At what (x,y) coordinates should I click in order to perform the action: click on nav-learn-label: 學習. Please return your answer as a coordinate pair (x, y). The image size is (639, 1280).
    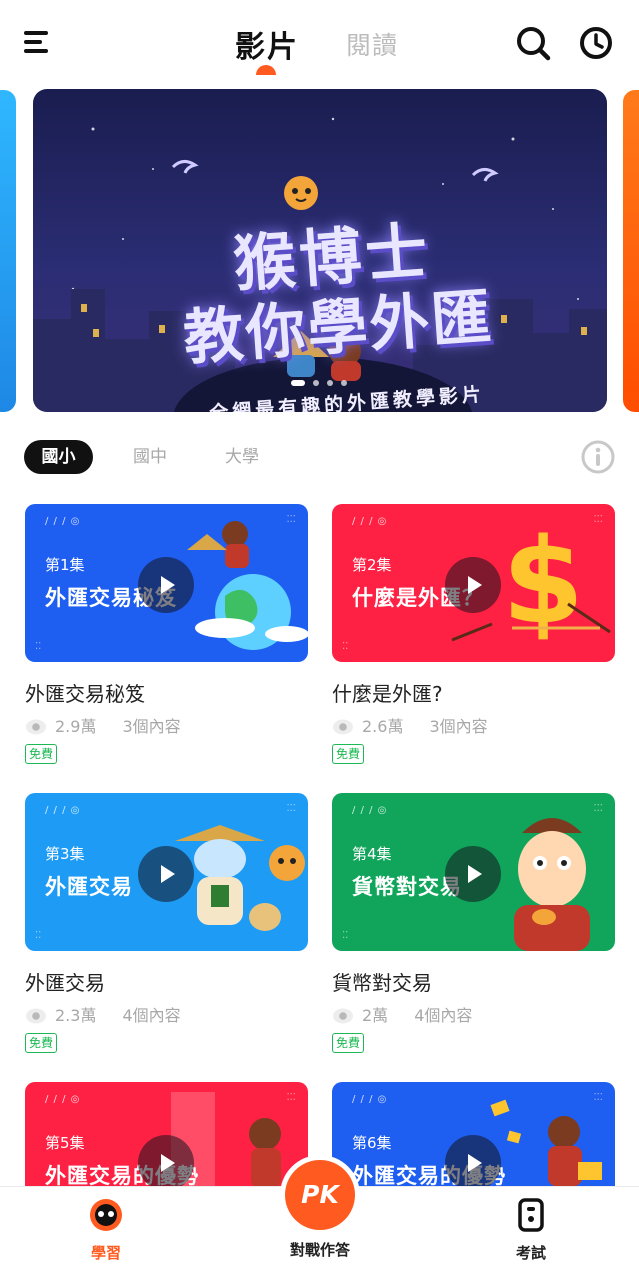
    Looking at the image, I should click on (105, 1253).